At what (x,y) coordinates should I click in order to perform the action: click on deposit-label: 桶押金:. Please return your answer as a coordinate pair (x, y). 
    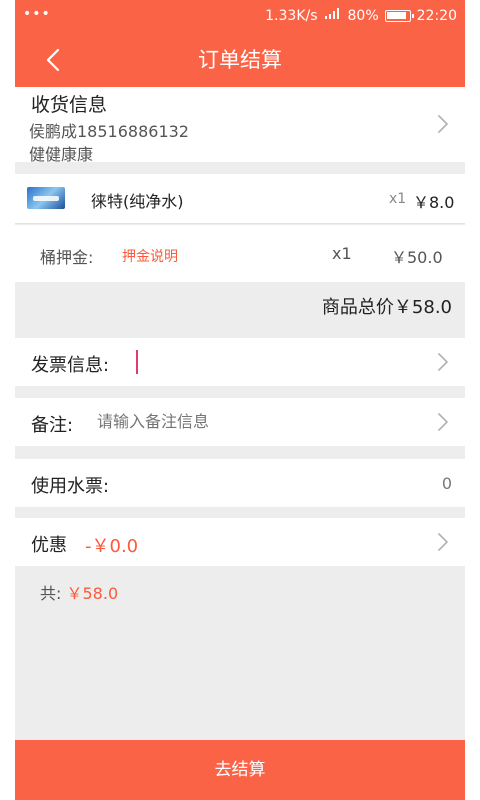
    Looking at the image, I should click on (67, 257).